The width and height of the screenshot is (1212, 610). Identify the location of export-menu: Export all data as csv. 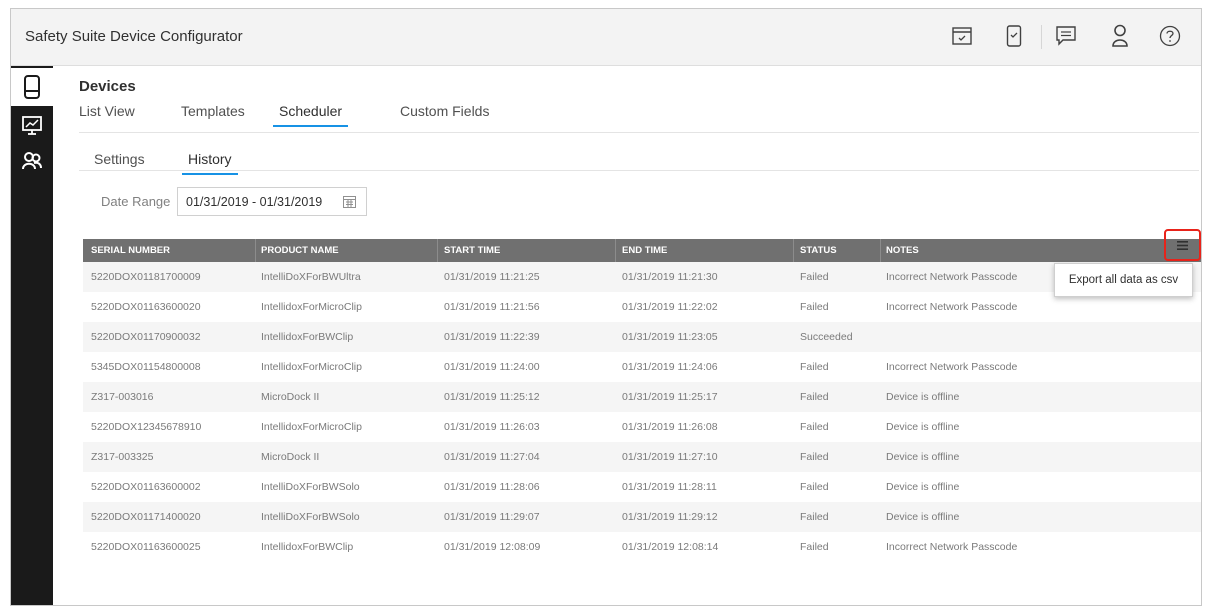
(1123, 280).